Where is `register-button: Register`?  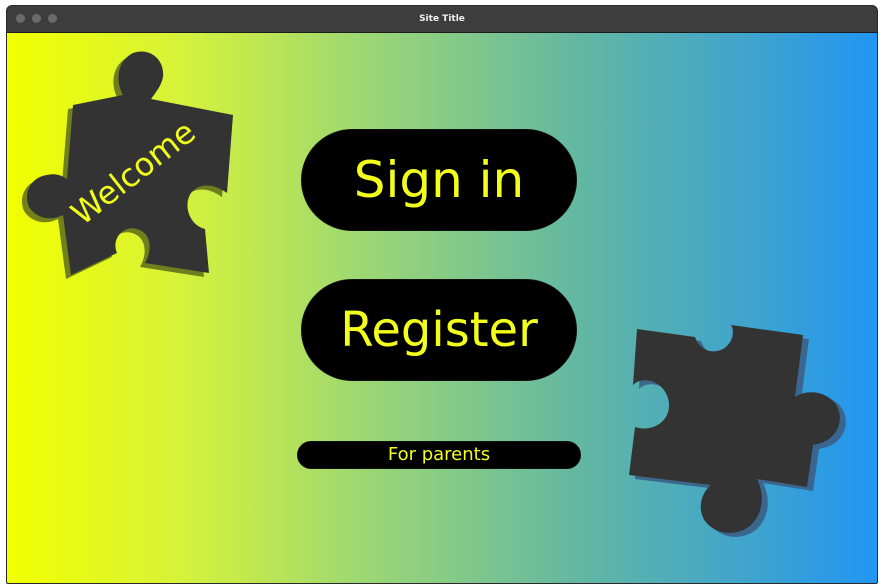
register-button: Register is located at coordinates (439, 330).